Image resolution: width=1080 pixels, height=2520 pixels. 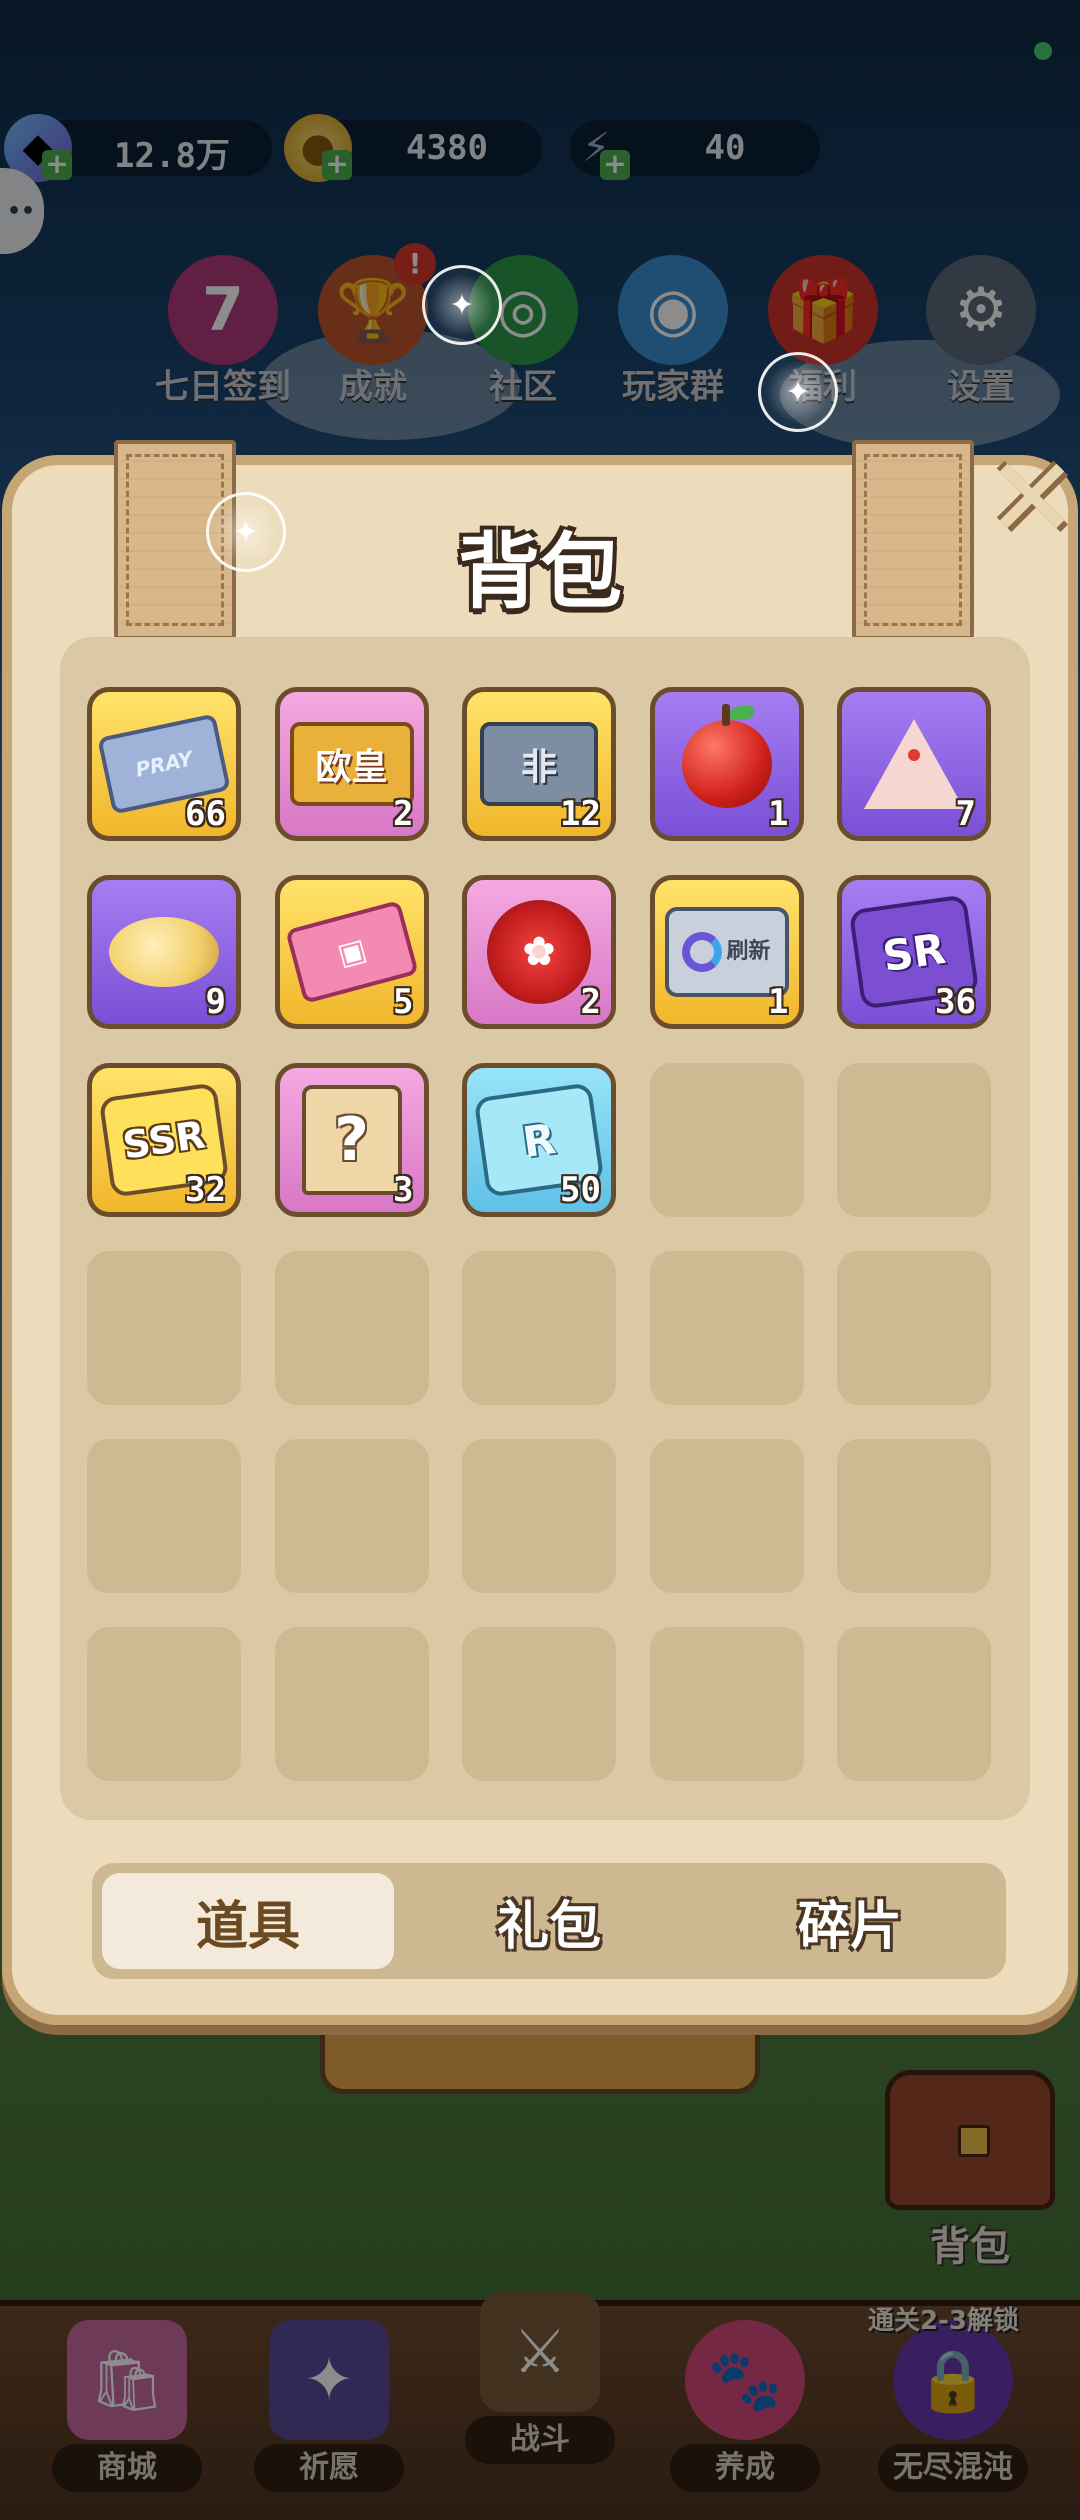 I want to click on close-icon: ✕, so click(x=1031, y=498).